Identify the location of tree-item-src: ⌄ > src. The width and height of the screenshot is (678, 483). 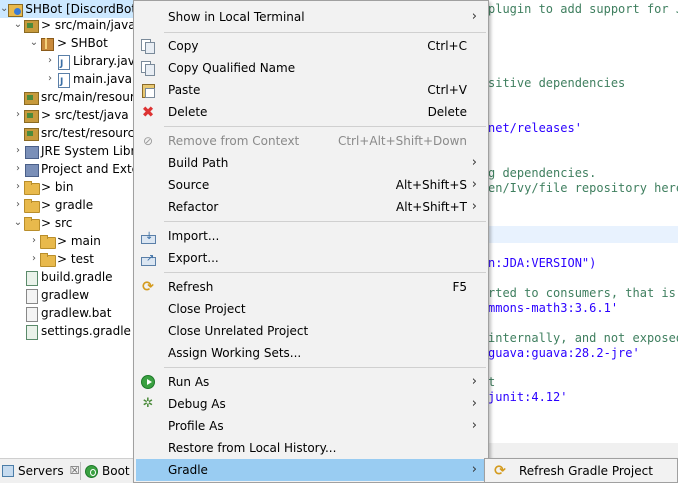
(42, 223).